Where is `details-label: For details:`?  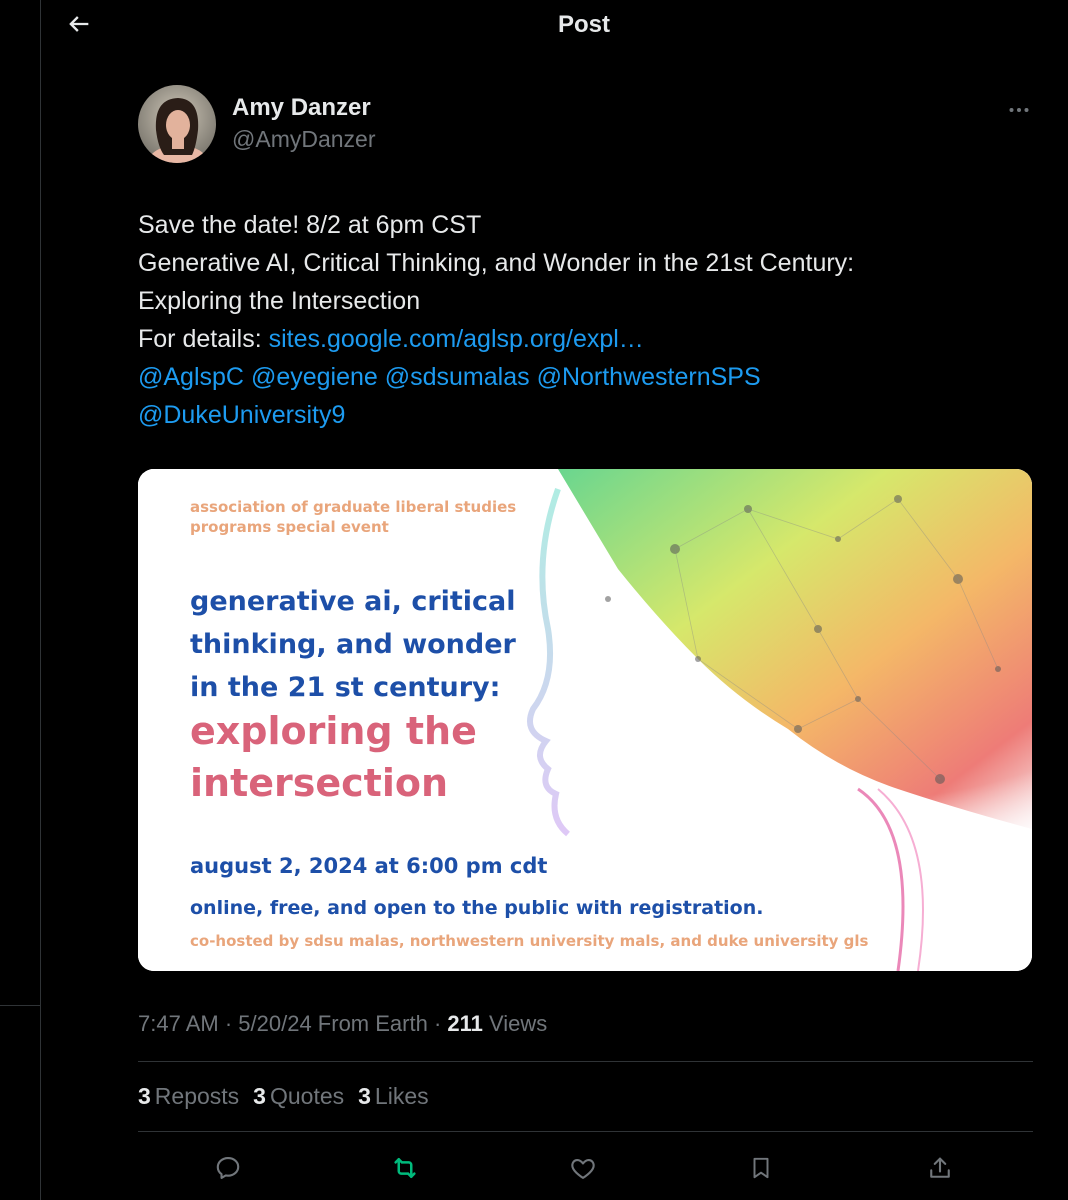
details-label: For details: is located at coordinates (203, 339).